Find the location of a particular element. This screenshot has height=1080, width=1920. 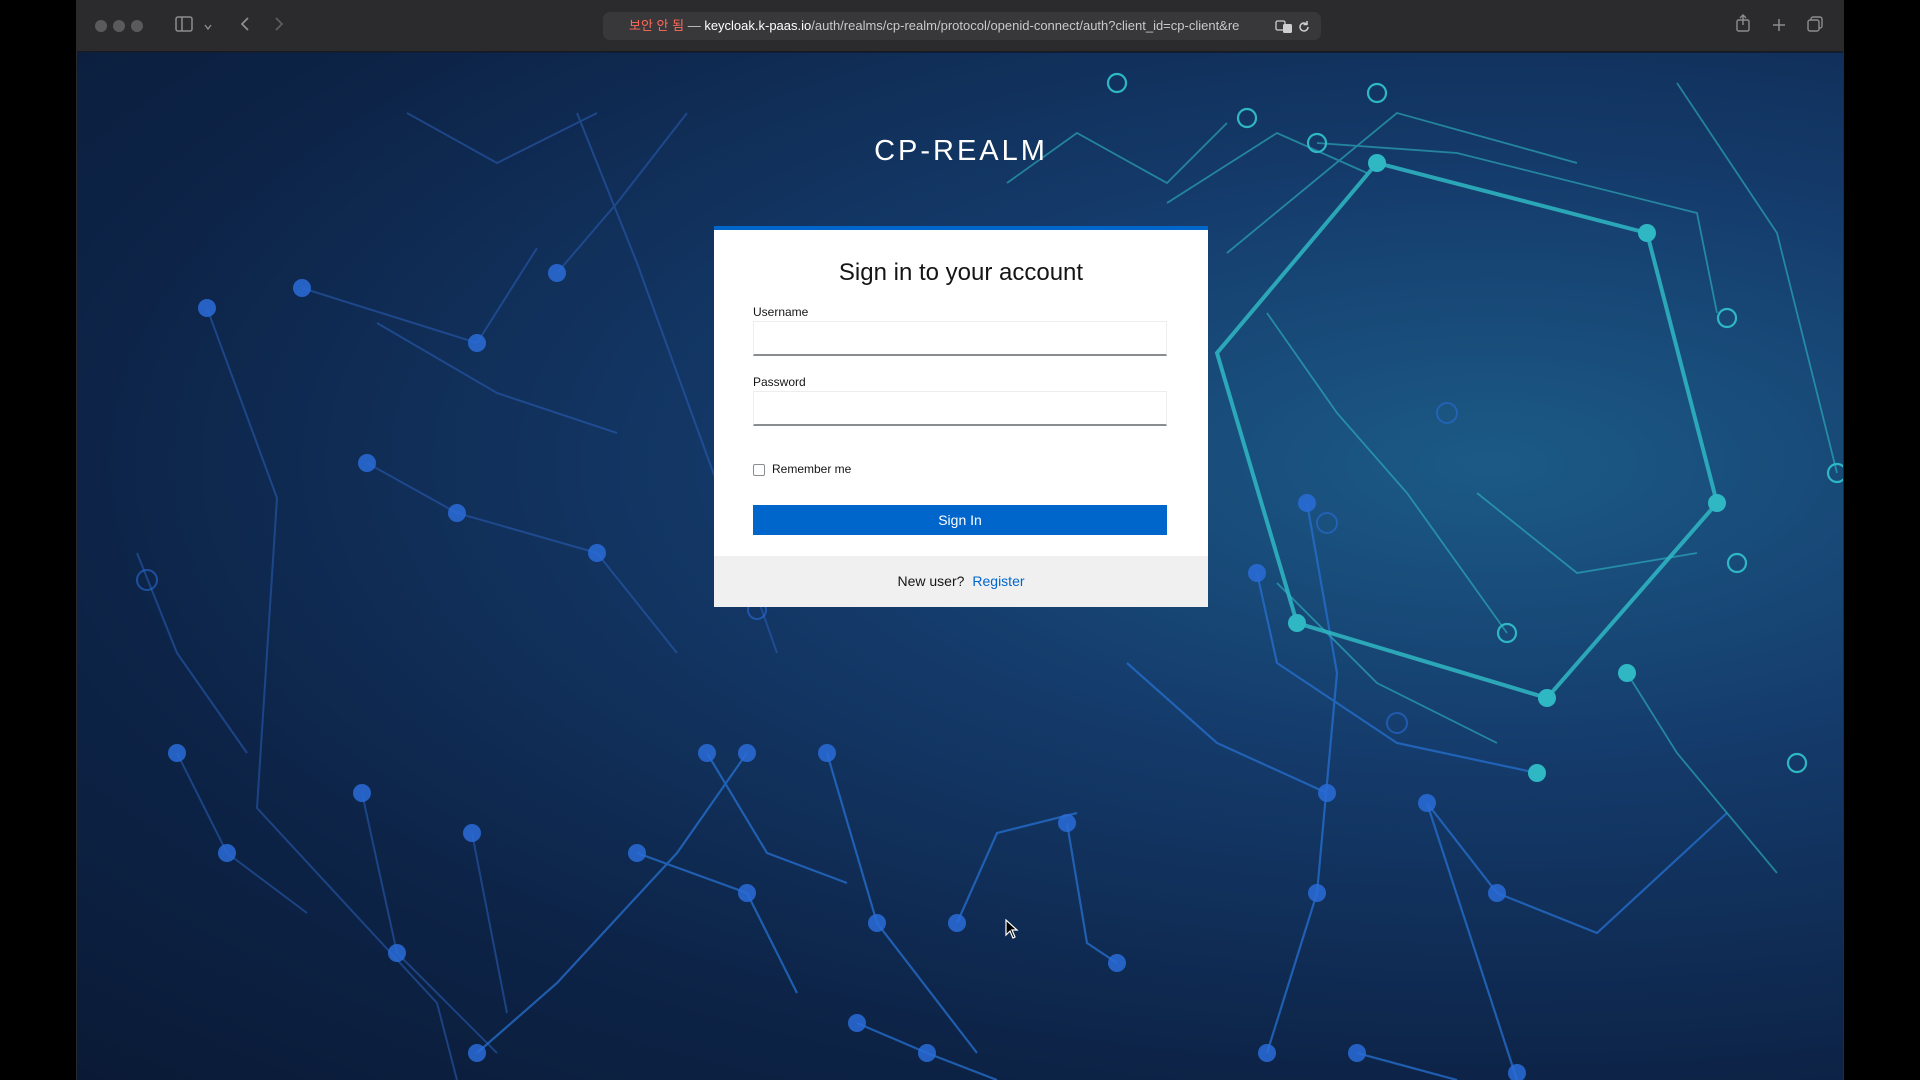

share-icon is located at coordinates (1743, 26).